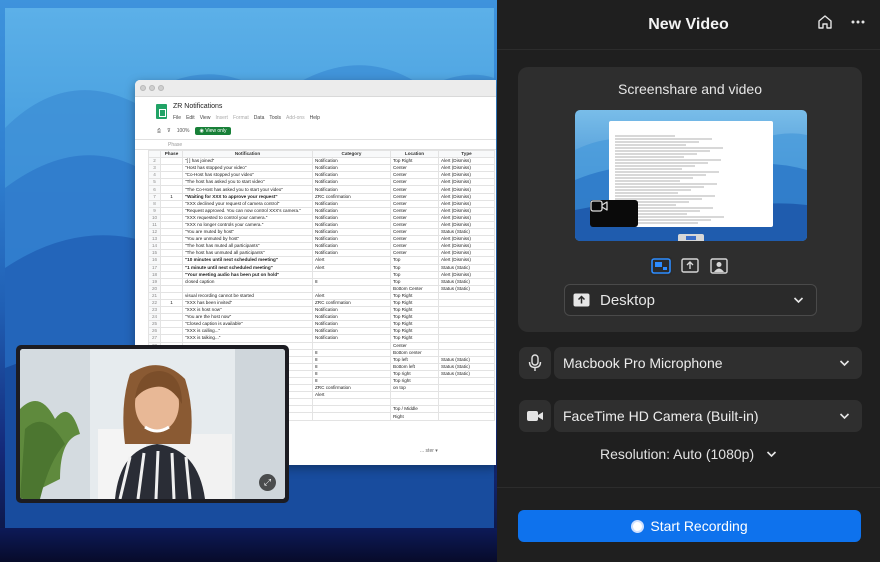 The image size is (880, 562). What do you see at coordinates (247, 303) in the screenshot?
I see `notification-cell: "XXX has been invited"` at bounding box center [247, 303].